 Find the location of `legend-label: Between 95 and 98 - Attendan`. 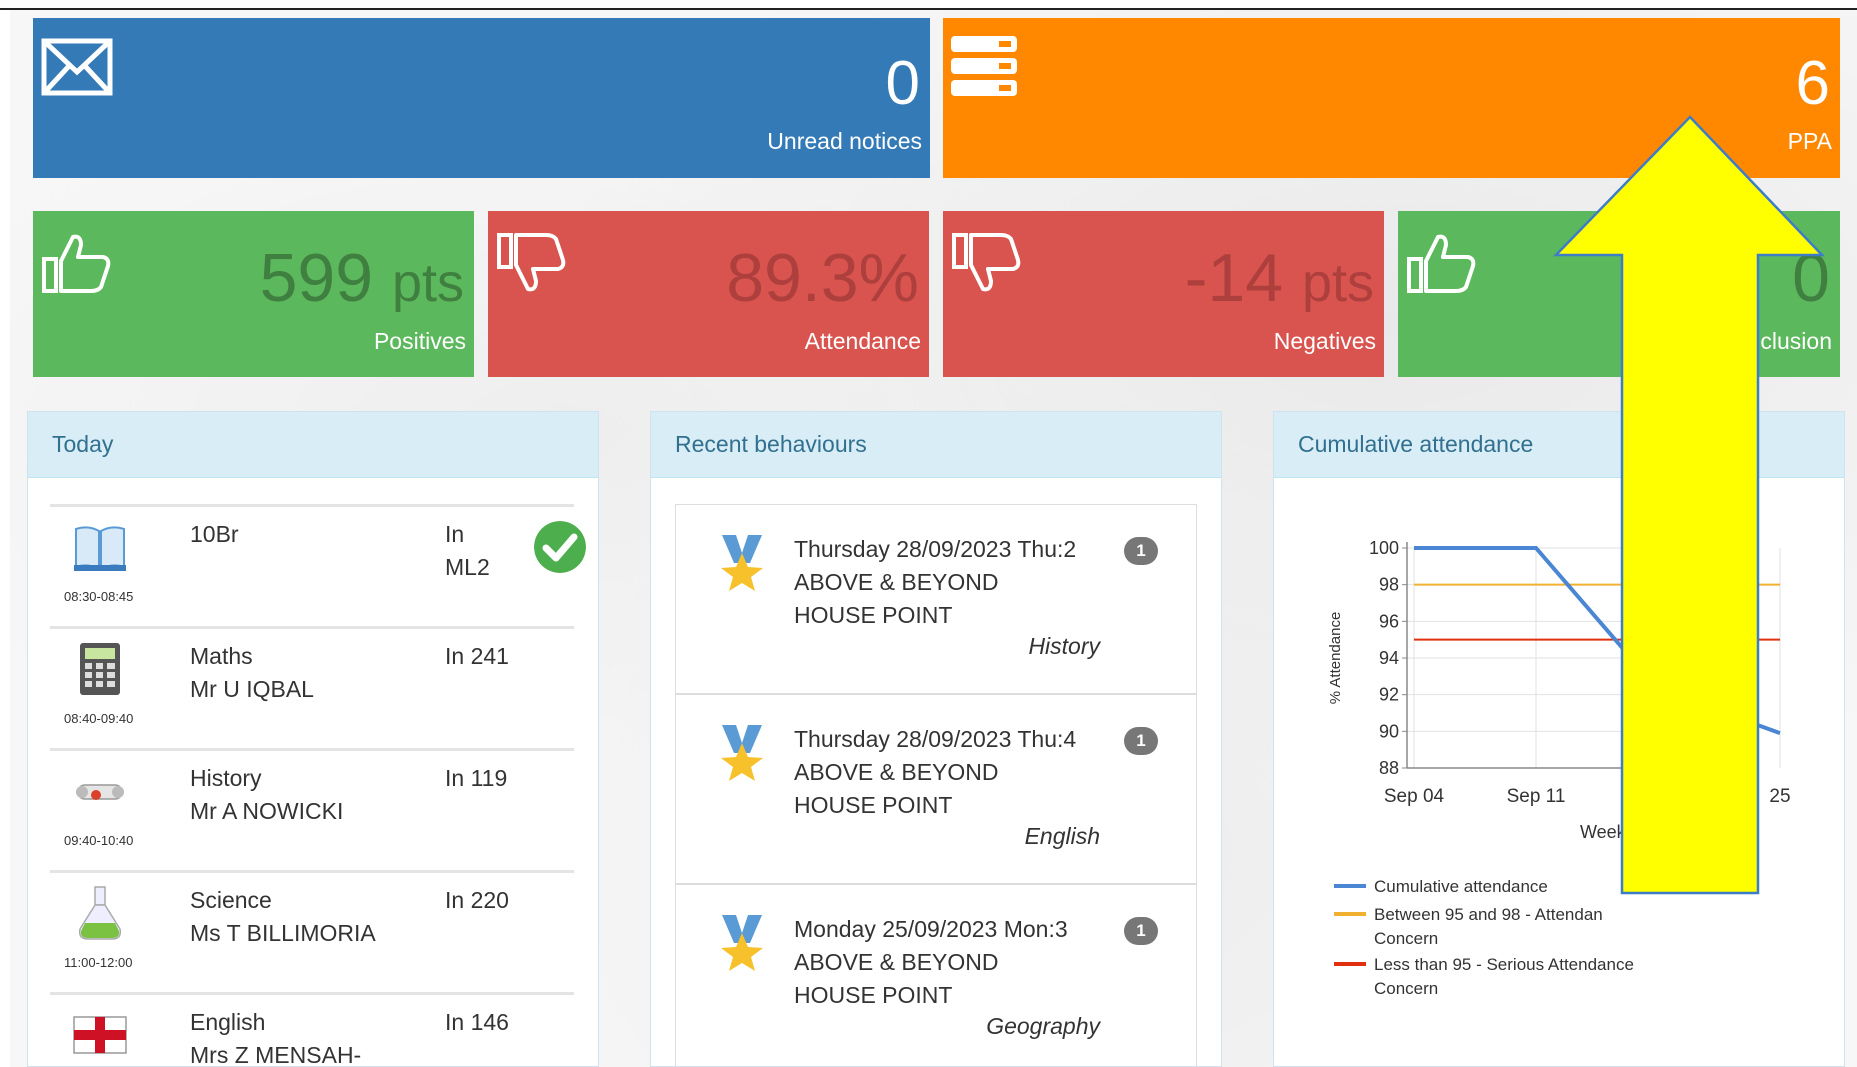

legend-label: Between 95 and 98 - Attendan is located at coordinates (1488, 914).